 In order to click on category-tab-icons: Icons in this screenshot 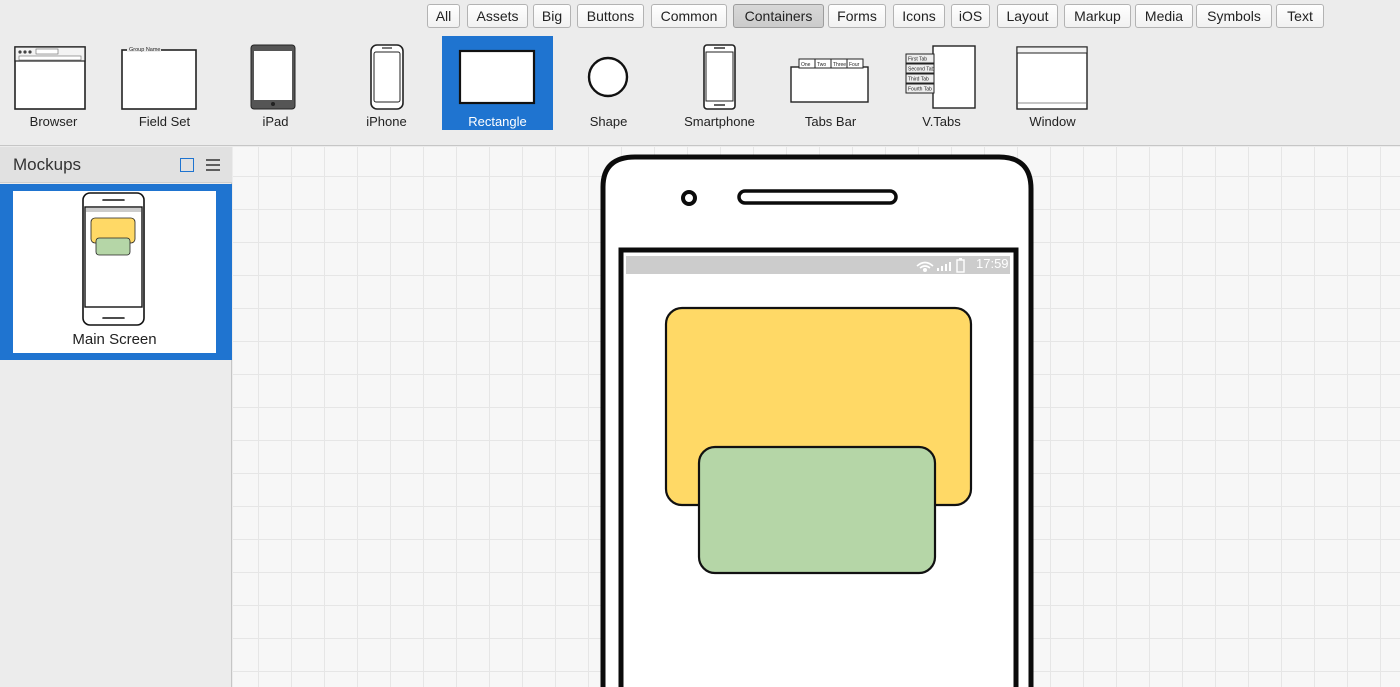, I will do `click(919, 16)`.